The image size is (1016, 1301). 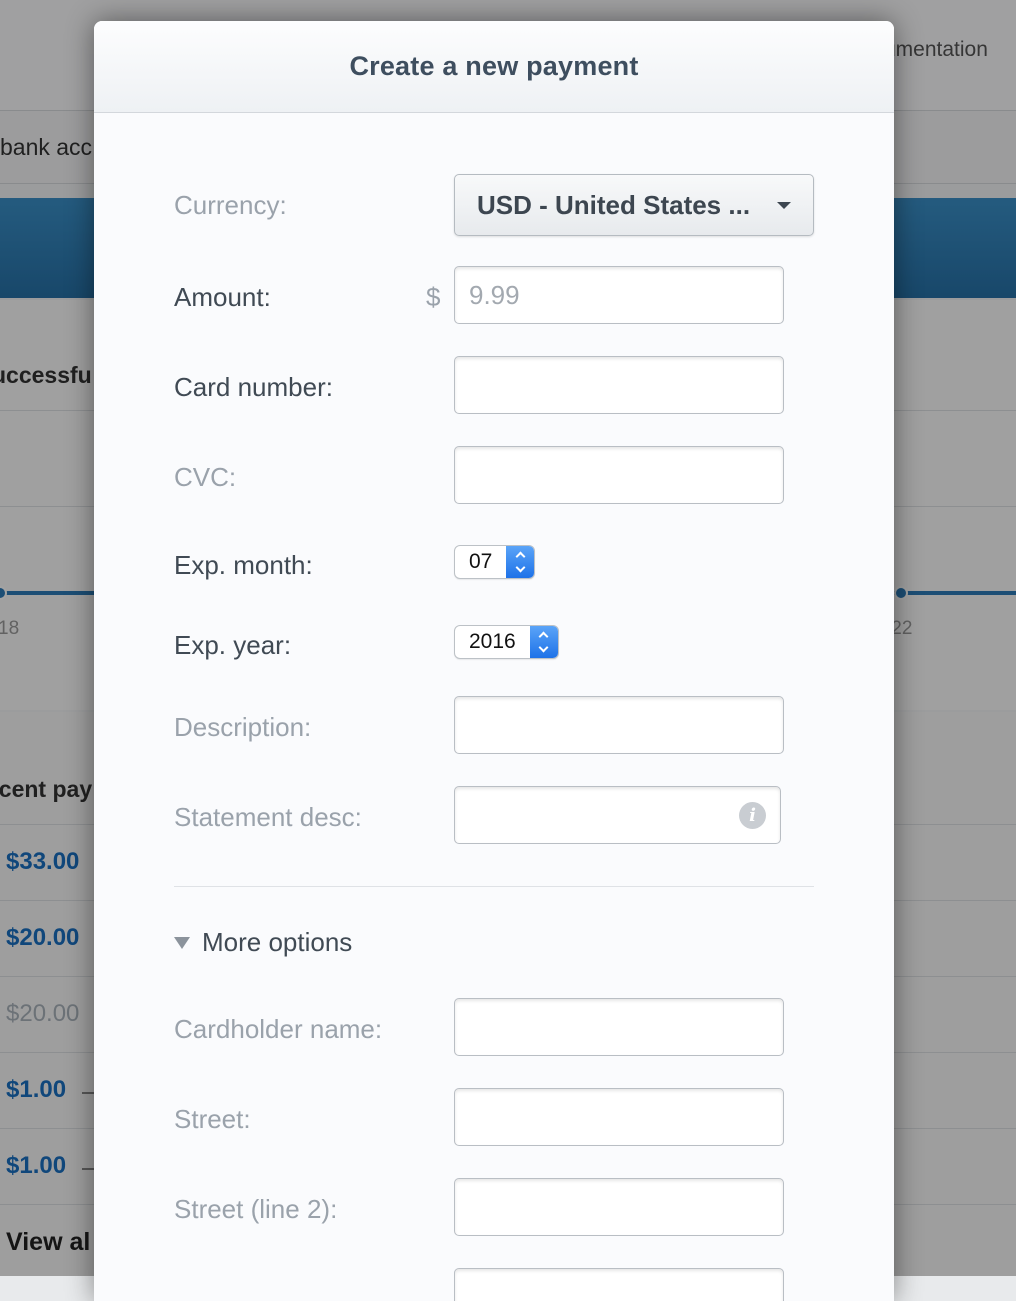 What do you see at coordinates (619, 385) in the screenshot?
I see `card-number-input` at bounding box center [619, 385].